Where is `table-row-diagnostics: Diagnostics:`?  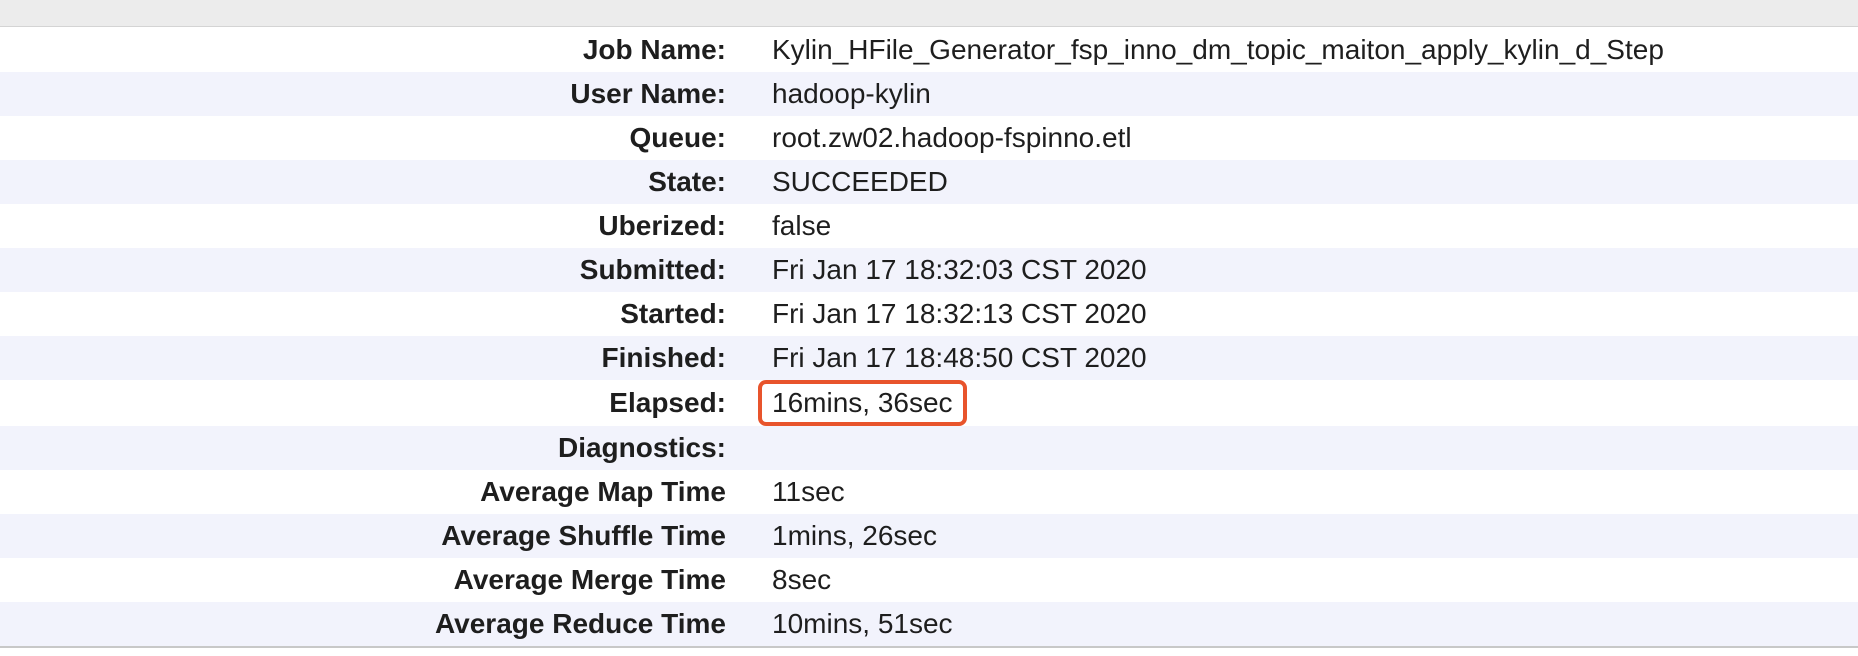 table-row-diagnostics: Diagnostics: is located at coordinates (929, 448).